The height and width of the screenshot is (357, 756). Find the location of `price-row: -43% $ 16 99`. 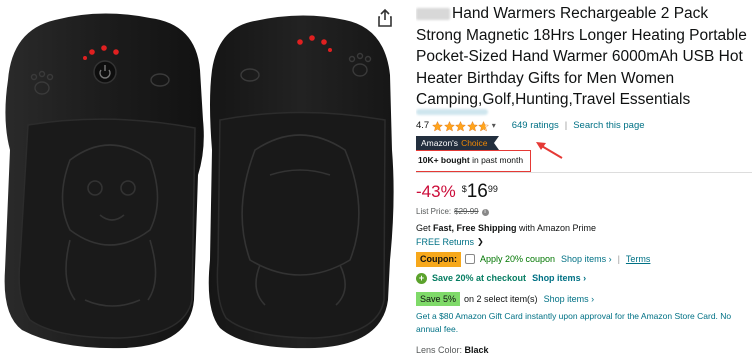

price-row: -43% $ 16 99 is located at coordinates (457, 192).